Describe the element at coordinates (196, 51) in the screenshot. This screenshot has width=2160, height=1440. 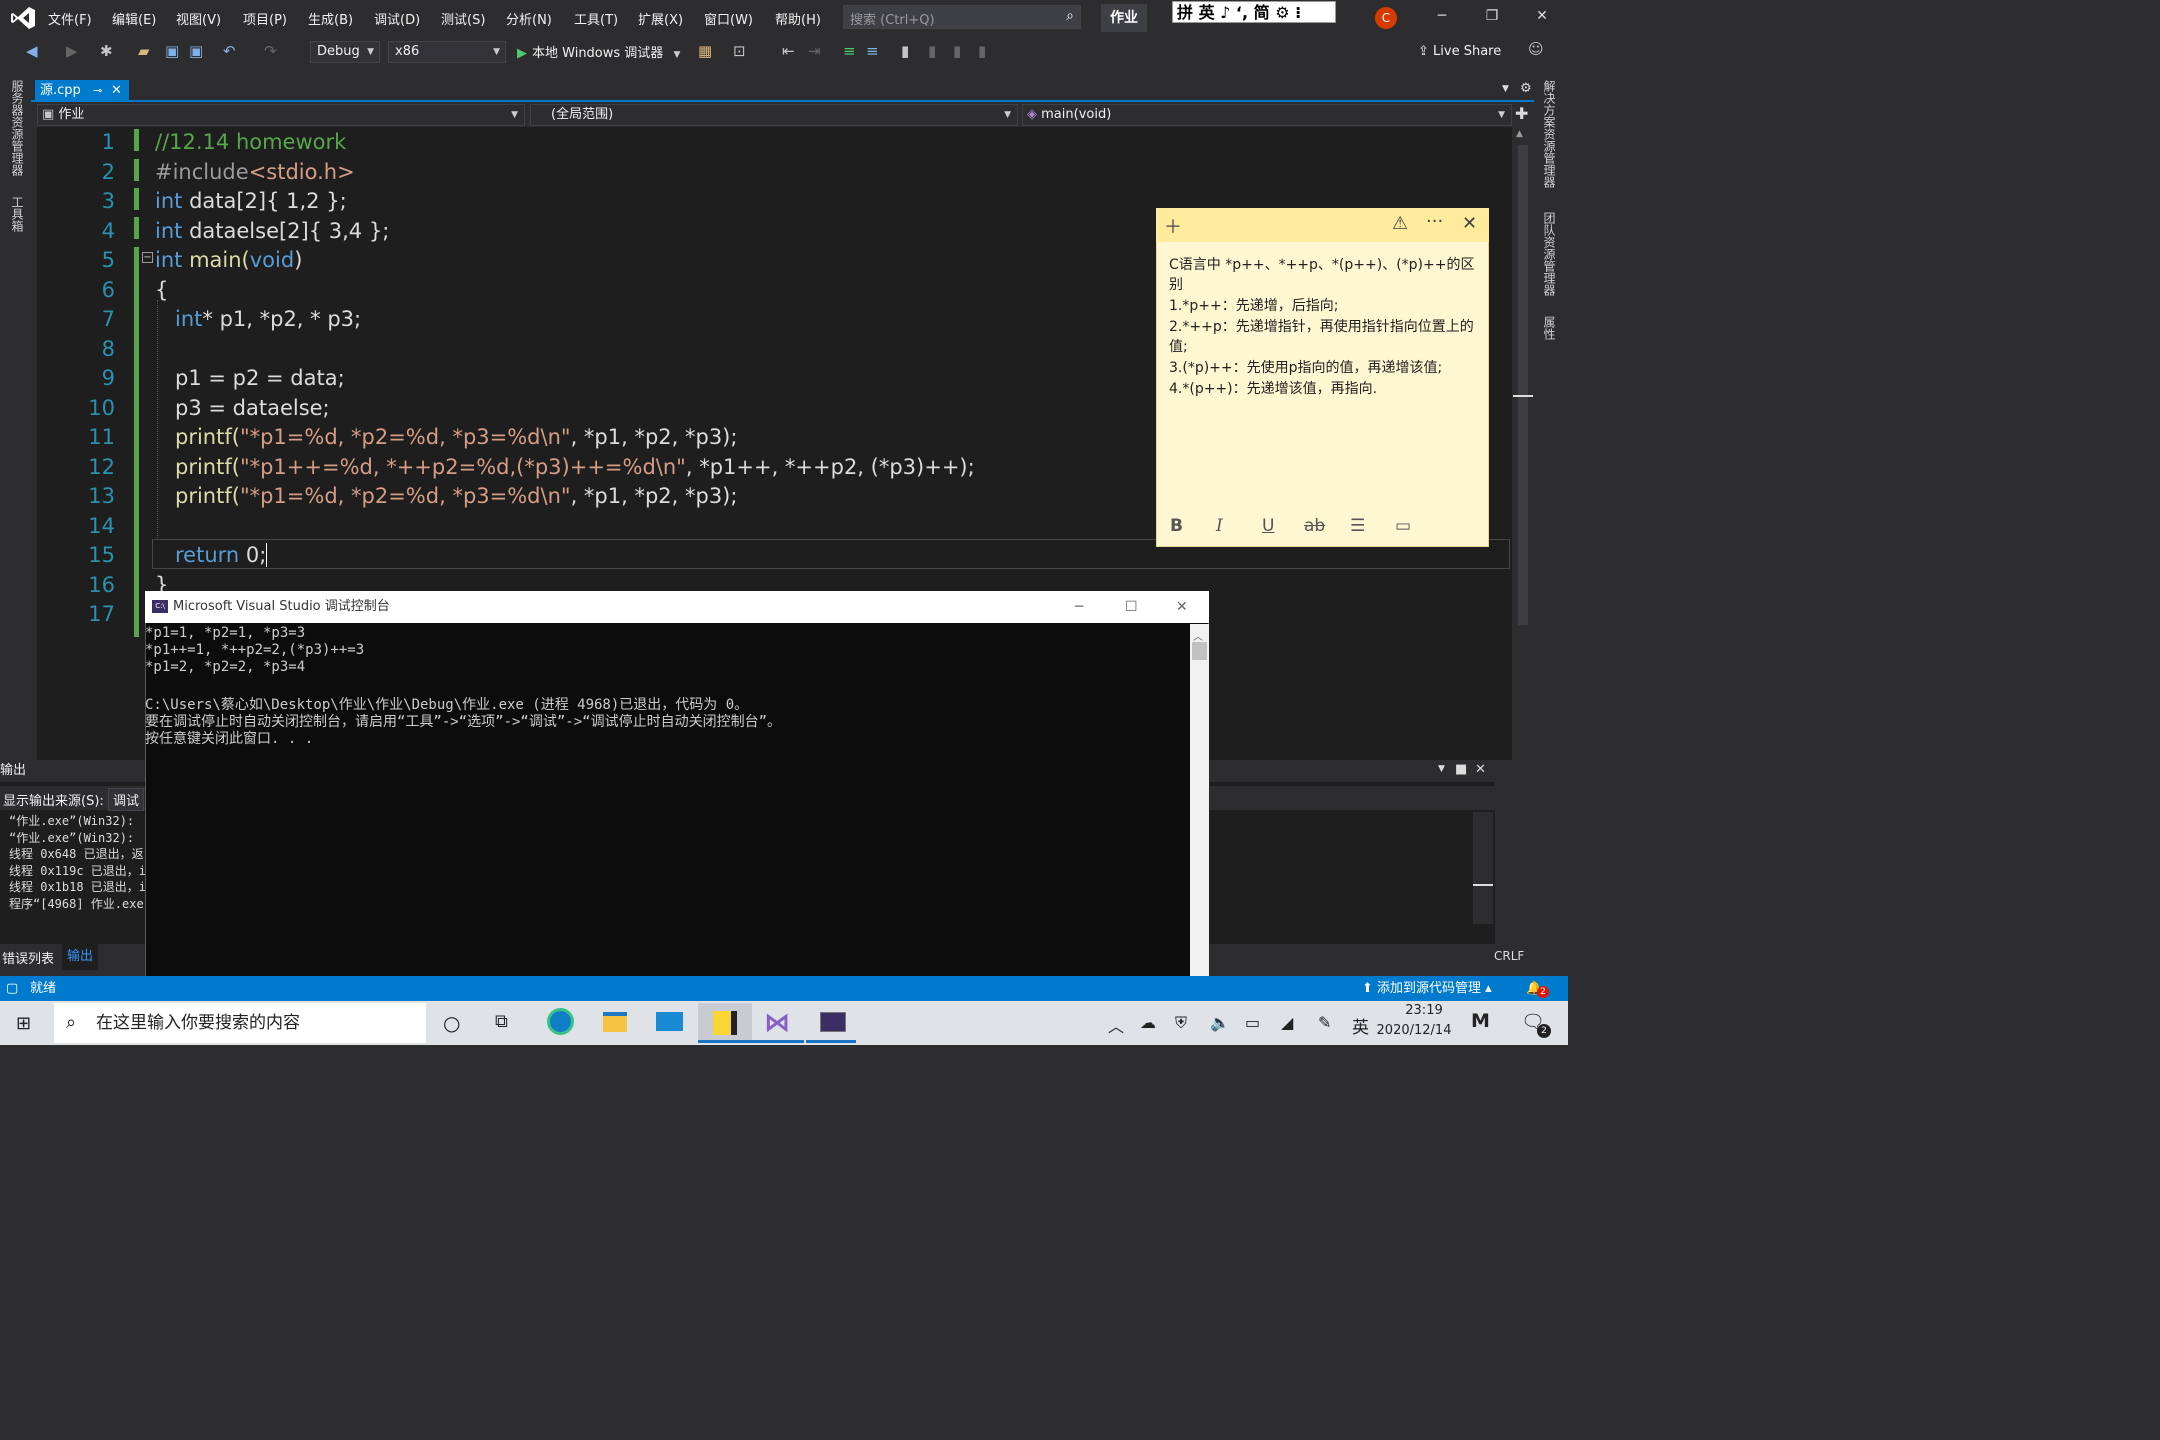
I see `save-all-icon: ▣` at that location.